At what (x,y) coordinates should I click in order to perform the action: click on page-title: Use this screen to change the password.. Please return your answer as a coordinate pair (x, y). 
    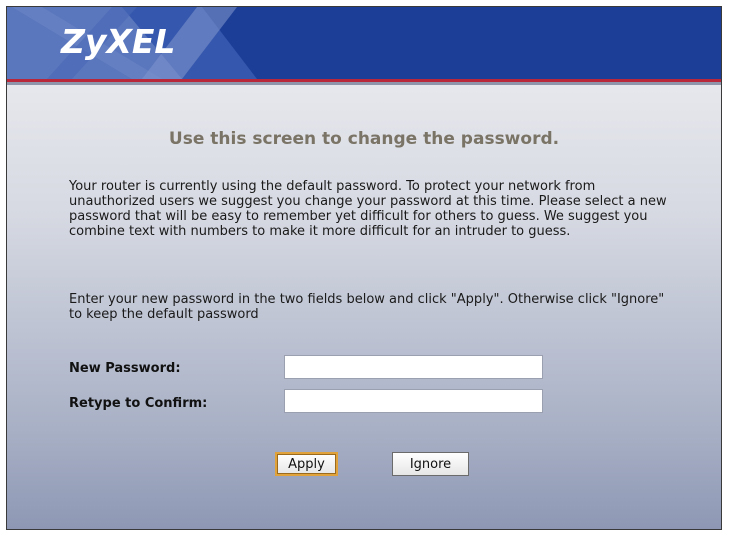
    Looking at the image, I should click on (364, 139).